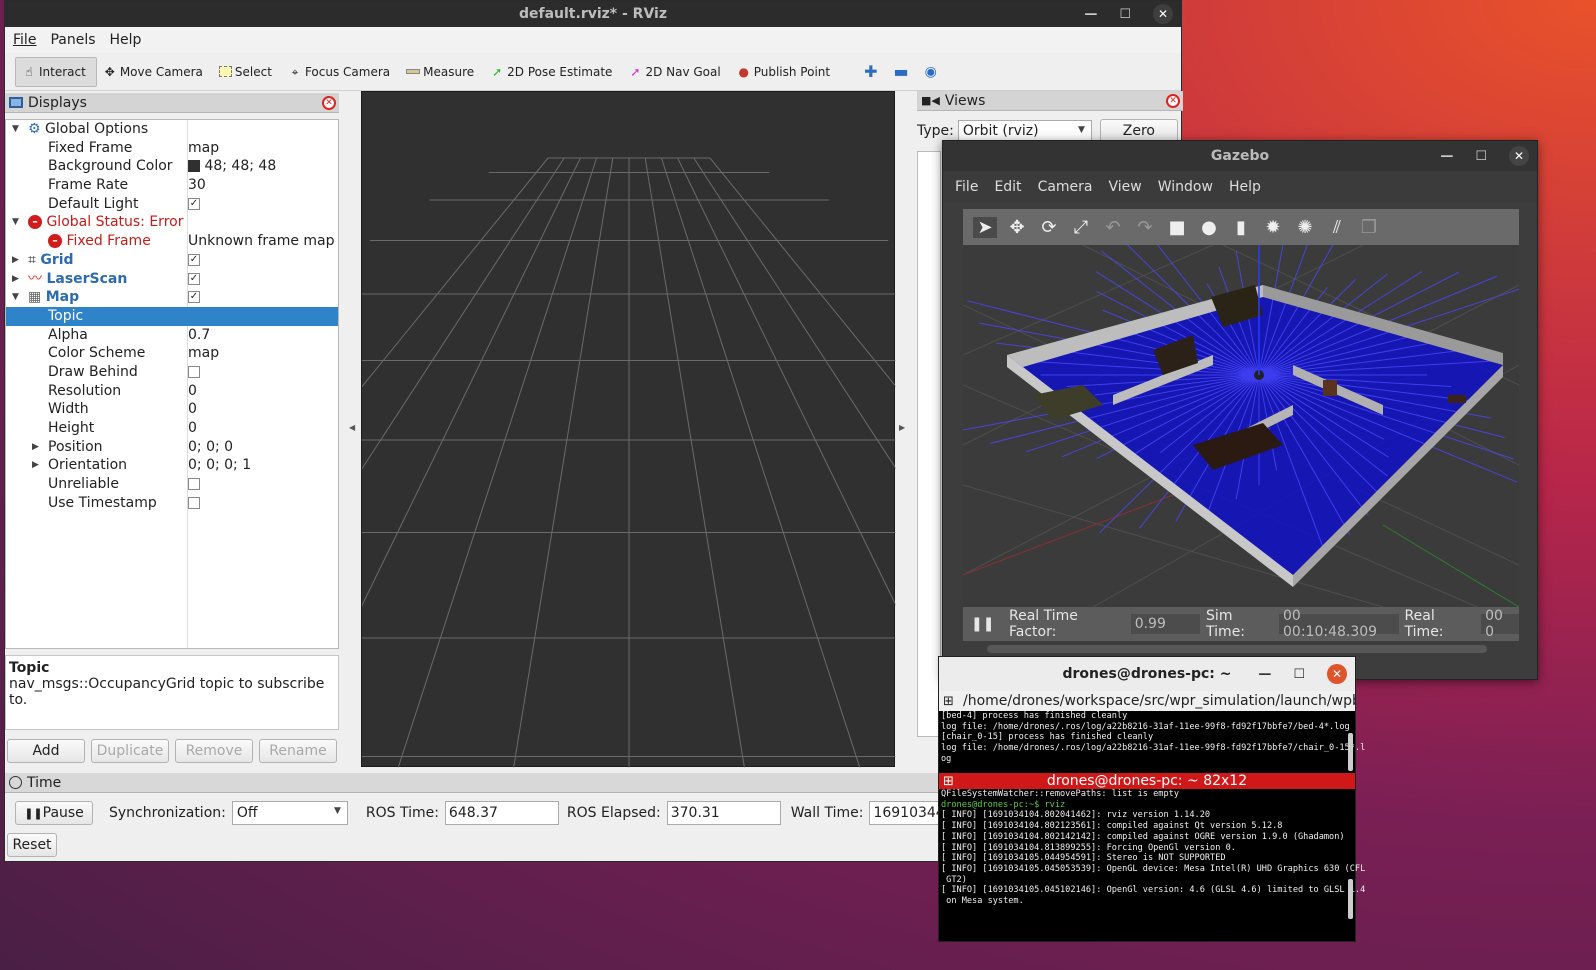 The height and width of the screenshot is (970, 1596). What do you see at coordinates (872, 72) in the screenshot?
I see `add-tool-button: ✚` at bounding box center [872, 72].